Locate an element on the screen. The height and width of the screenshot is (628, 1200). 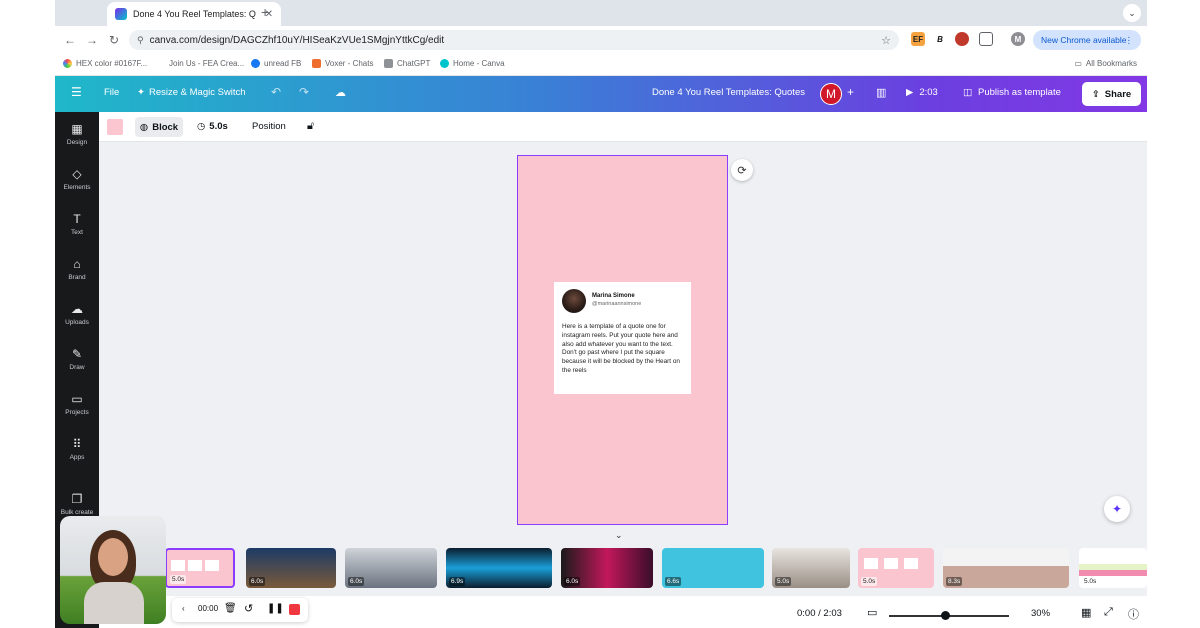
browser-tab: Done 4 You Reel Templates: Q ✕ is located at coordinates (194, 14).